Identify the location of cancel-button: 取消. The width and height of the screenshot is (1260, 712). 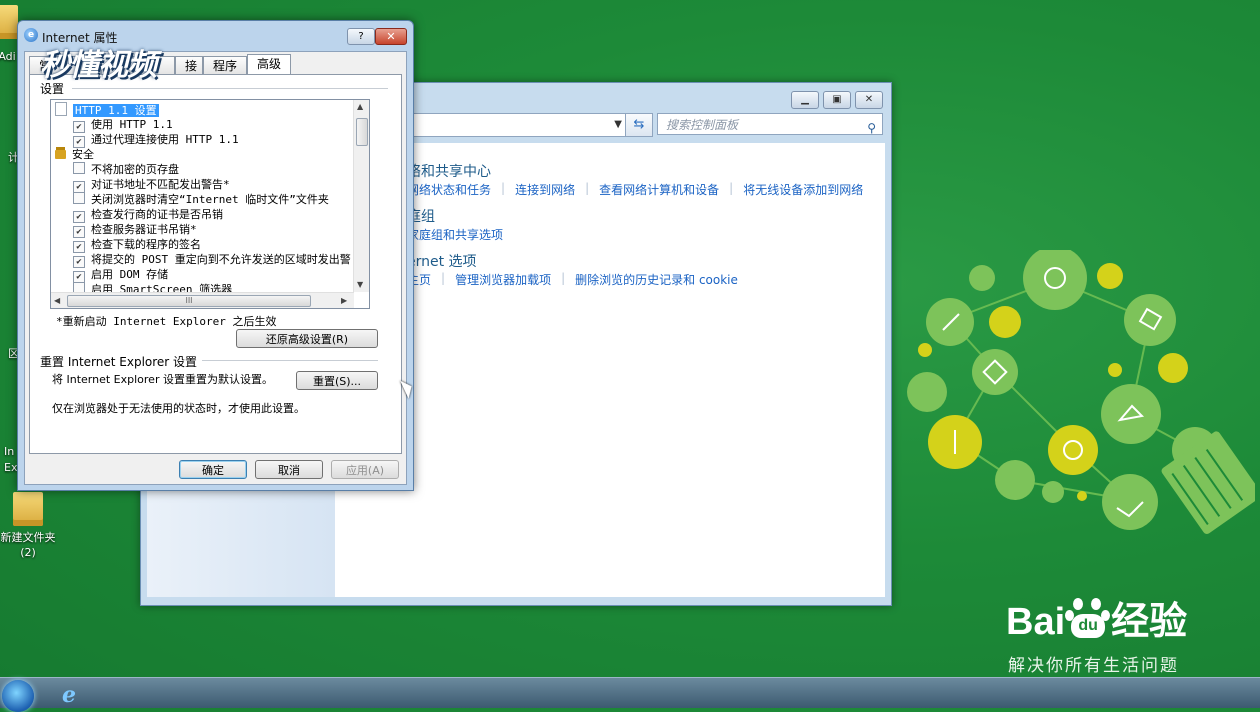
(289, 469).